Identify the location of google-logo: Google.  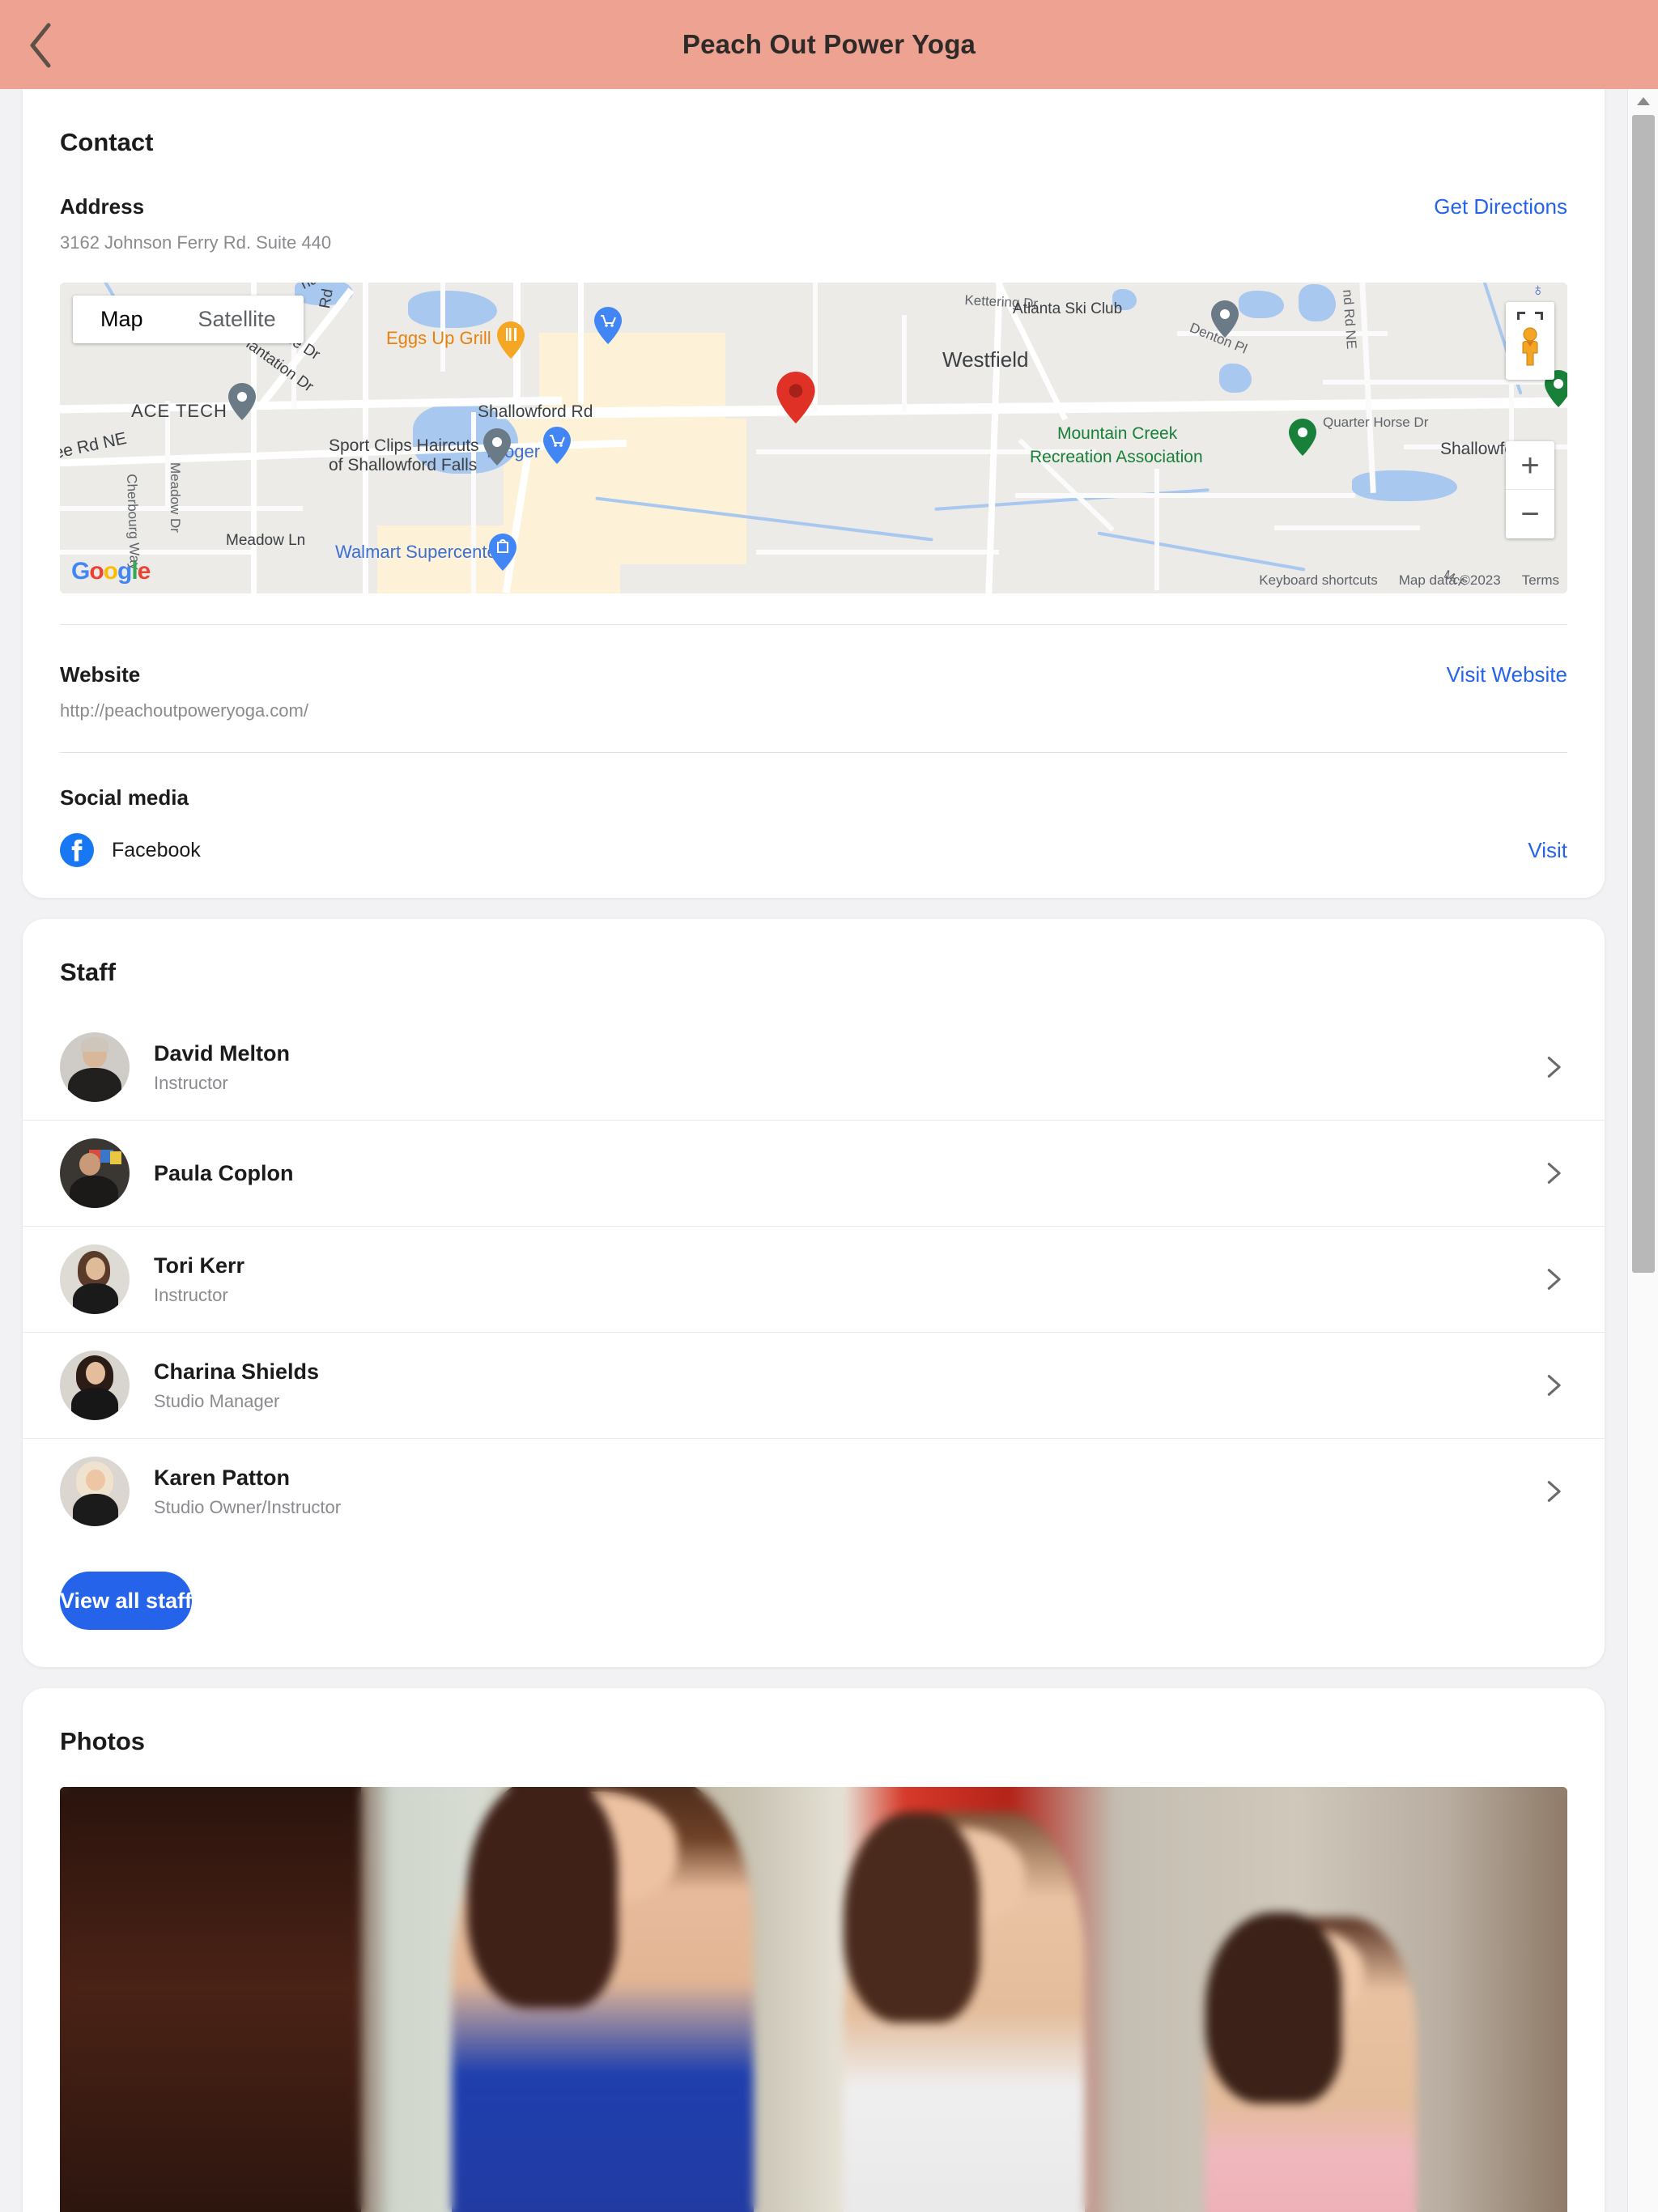
(111, 572).